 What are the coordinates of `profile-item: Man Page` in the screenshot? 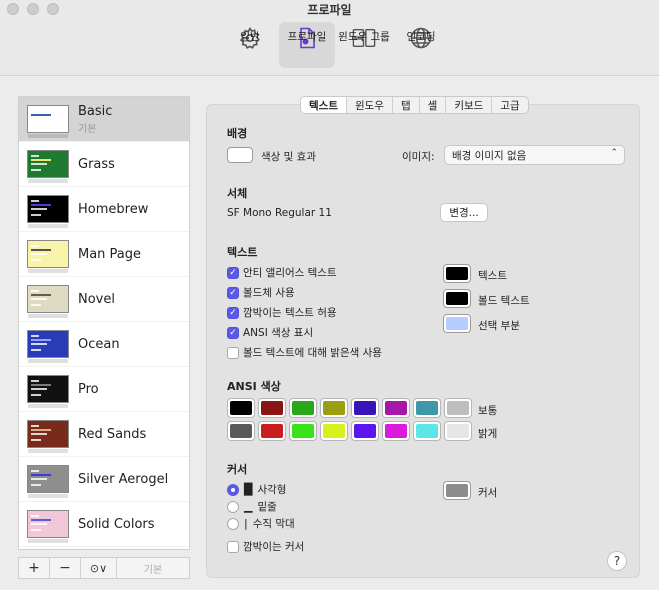 It's located at (104, 254).